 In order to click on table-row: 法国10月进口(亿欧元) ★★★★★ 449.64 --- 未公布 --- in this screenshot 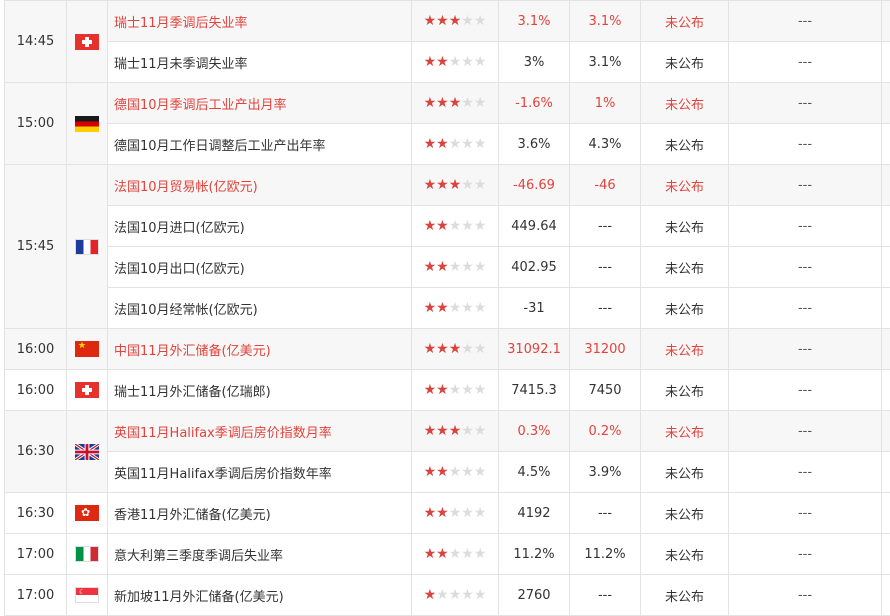, I will do `click(447, 226)`.